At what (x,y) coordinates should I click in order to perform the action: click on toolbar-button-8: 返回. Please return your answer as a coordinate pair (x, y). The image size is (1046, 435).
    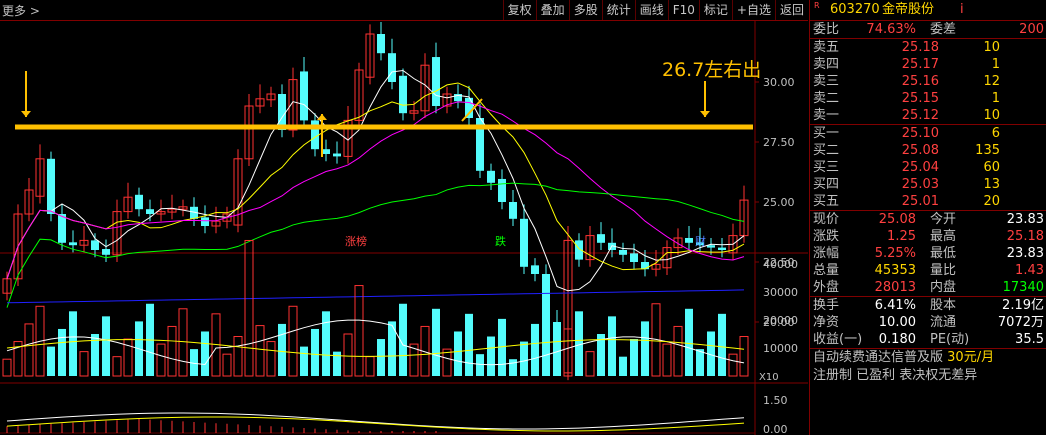
    Looking at the image, I should click on (791, 10).